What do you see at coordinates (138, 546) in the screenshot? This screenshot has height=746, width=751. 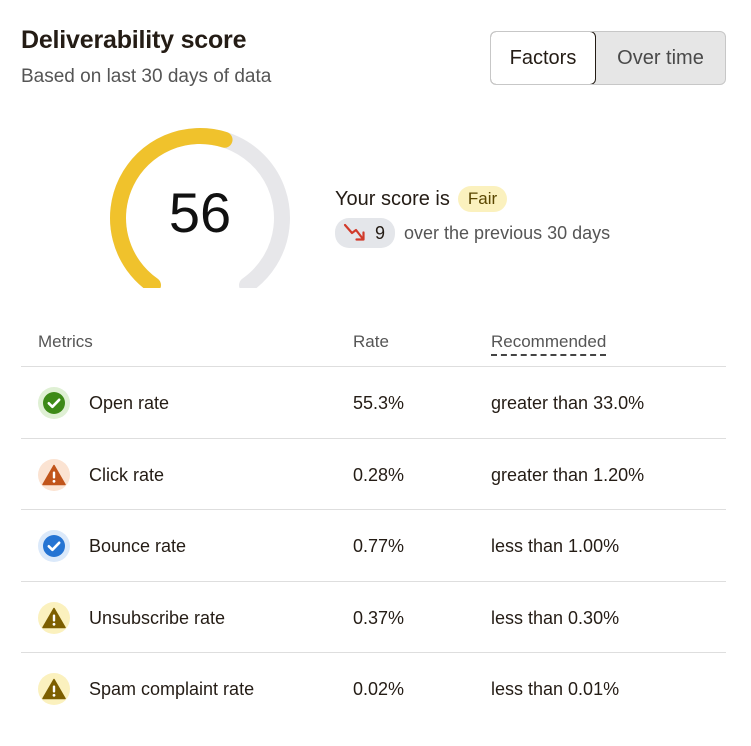 I see `metric-name: Bounce rate` at bounding box center [138, 546].